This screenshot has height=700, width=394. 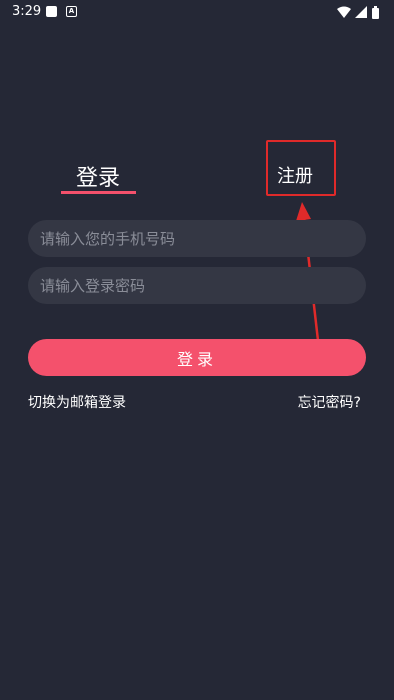 I want to click on status-time: 3:29, so click(x=27, y=11).